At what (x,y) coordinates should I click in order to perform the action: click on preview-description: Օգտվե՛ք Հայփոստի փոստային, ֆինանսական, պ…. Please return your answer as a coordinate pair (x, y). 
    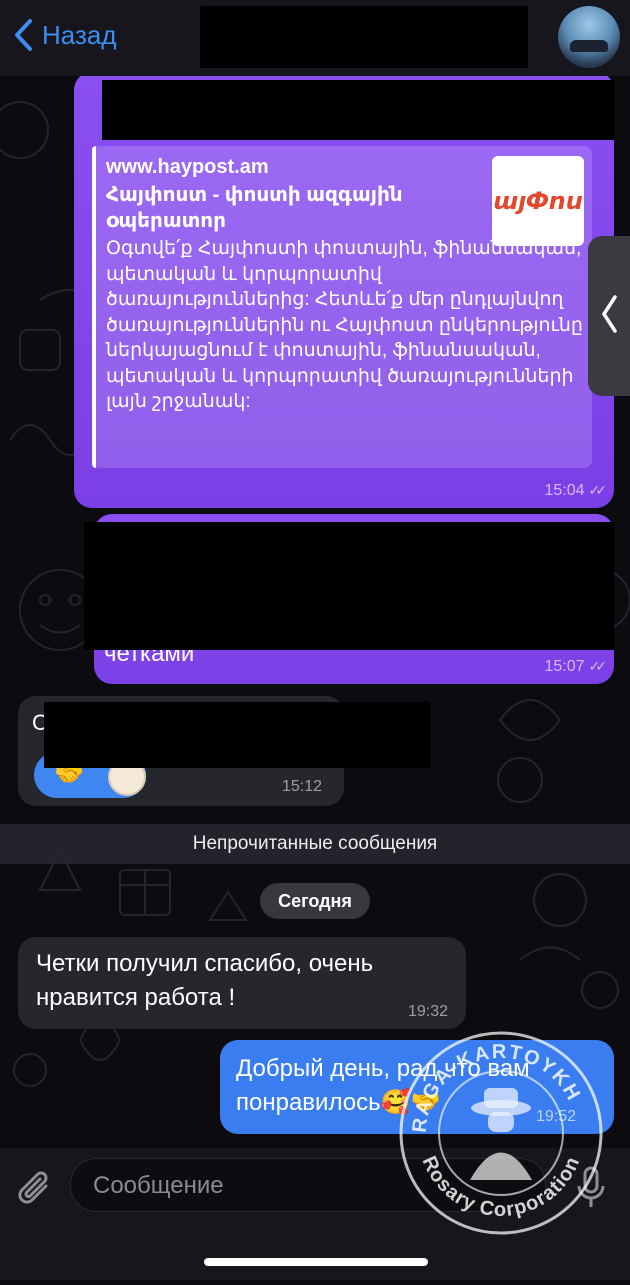
    Looking at the image, I should click on (344, 325).